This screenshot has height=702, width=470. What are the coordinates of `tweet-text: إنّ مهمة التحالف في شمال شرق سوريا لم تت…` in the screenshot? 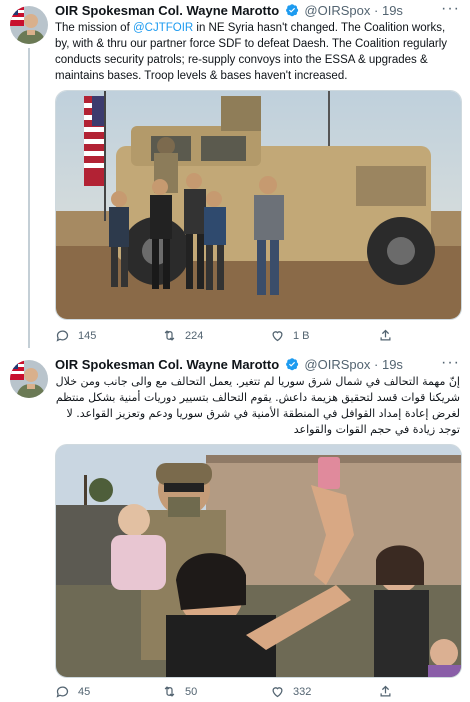 It's located at (257, 405).